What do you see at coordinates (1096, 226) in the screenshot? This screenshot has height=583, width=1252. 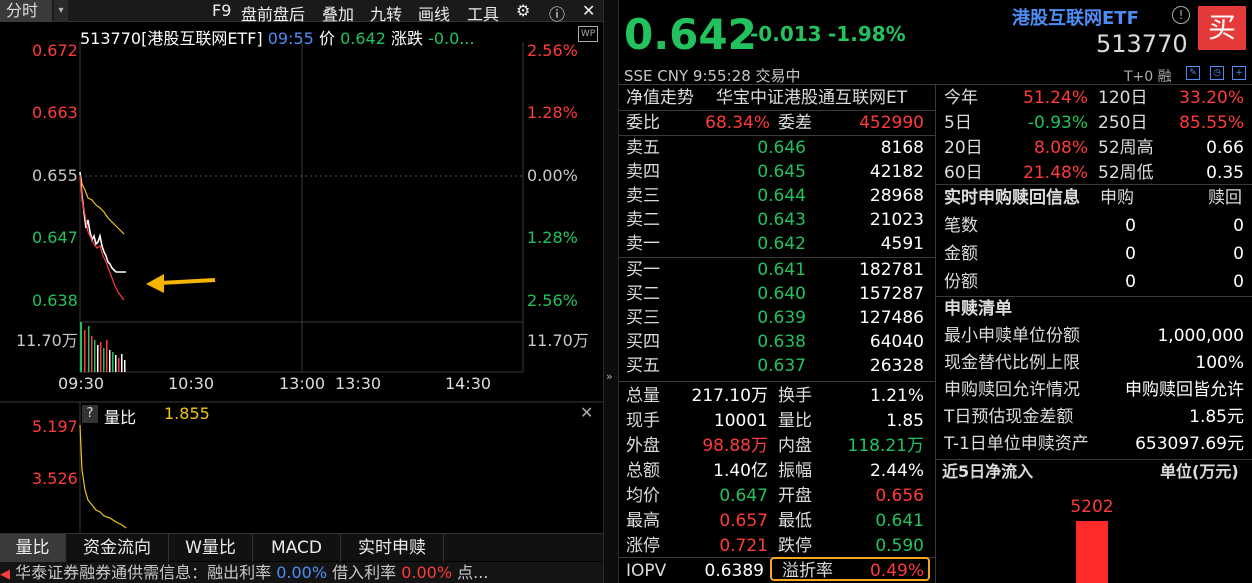 I see `realtime-row: 笔数 0 0` at bounding box center [1096, 226].